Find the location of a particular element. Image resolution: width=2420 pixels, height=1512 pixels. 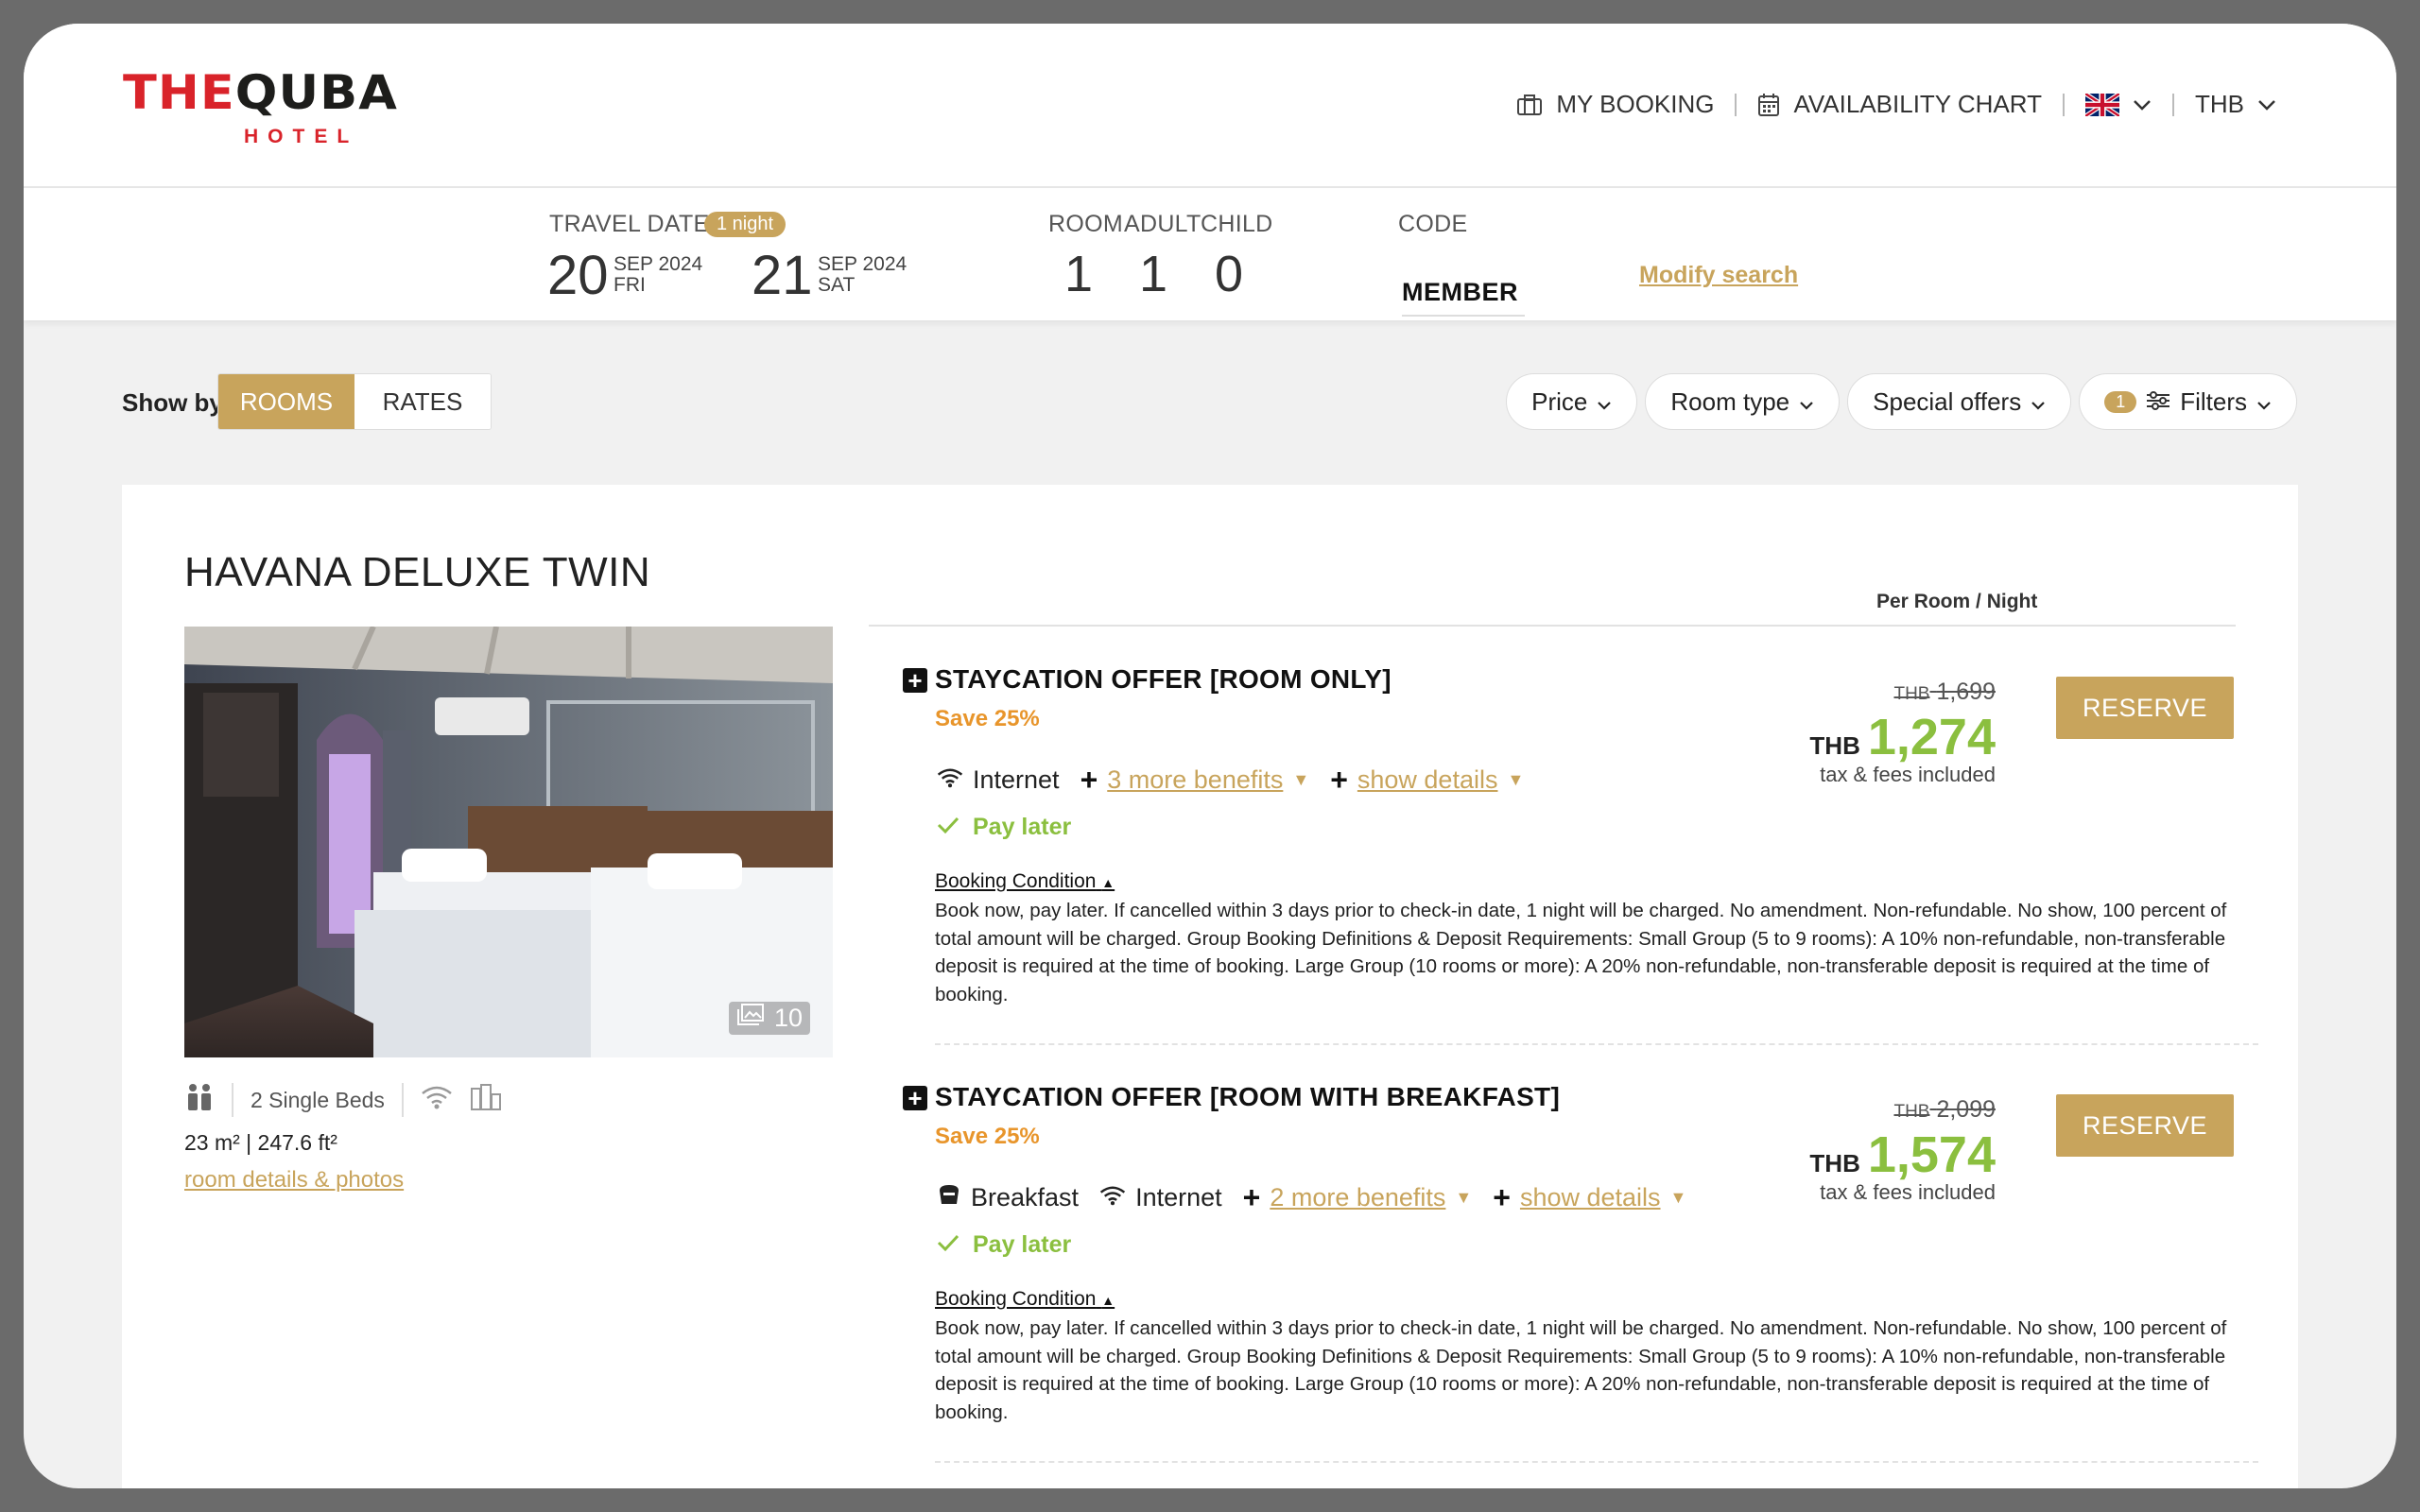

price-filter-label: Price is located at coordinates (1559, 401).